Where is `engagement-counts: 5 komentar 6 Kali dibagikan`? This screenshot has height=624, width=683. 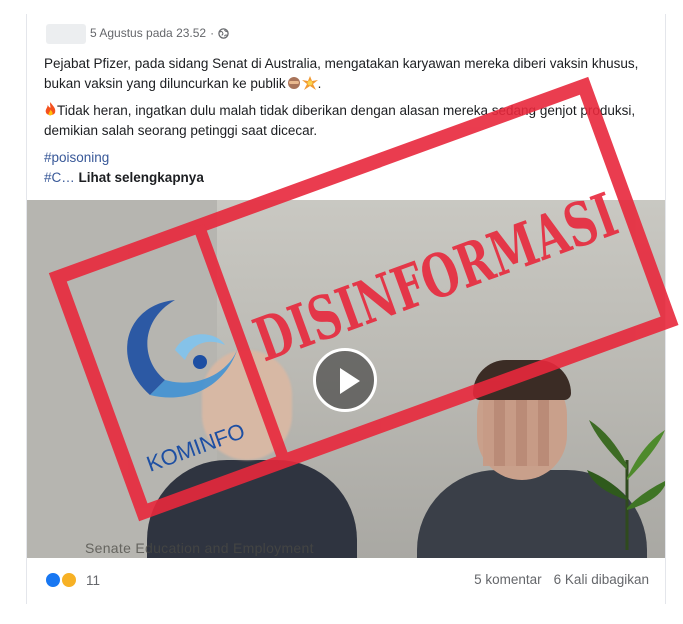 engagement-counts: 5 komentar 6 Kali dibagikan is located at coordinates (561, 579).